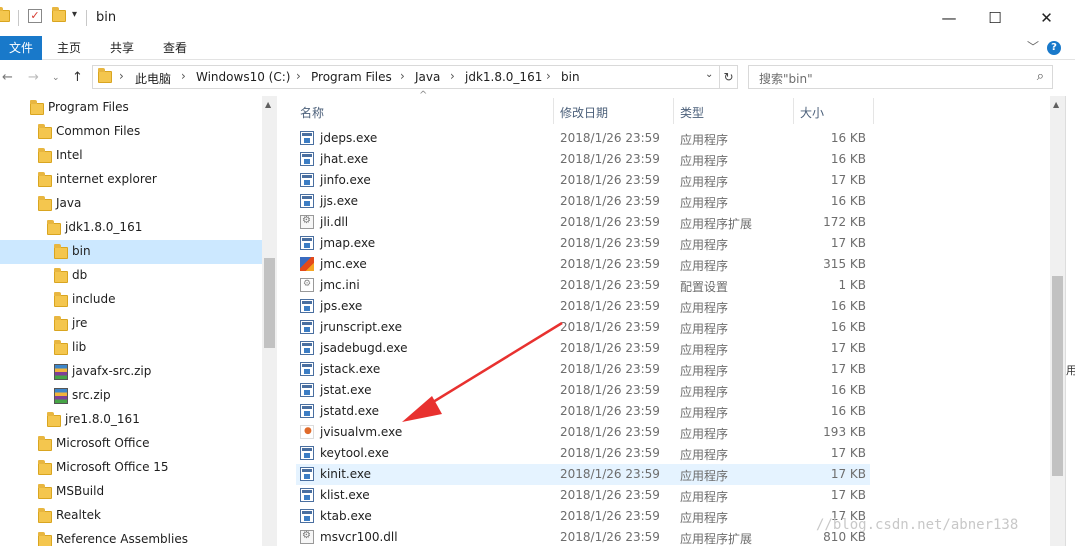 This screenshot has height=546, width=1075. Describe the element at coordinates (917, 525) in the screenshot. I see `watermark: //blog.csdn.net/abner138` at that location.